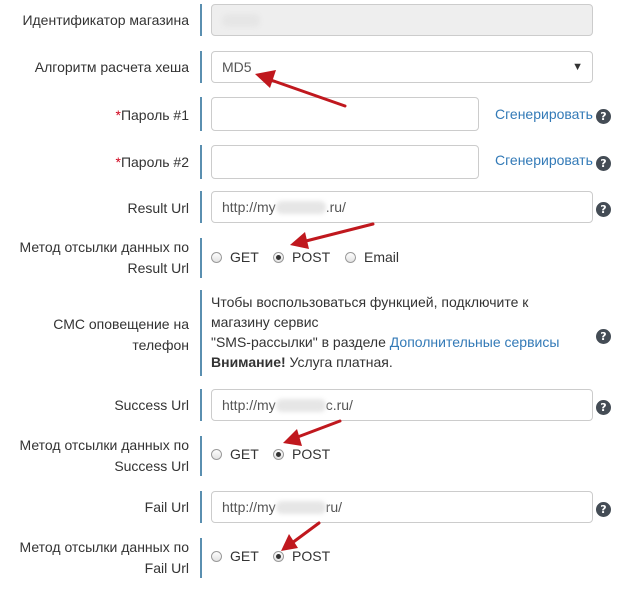 This screenshot has width=631, height=590. What do you see at coordinates (345, 162) in the screenshot?
I see `password2-input` at bounding box center [345, 162].